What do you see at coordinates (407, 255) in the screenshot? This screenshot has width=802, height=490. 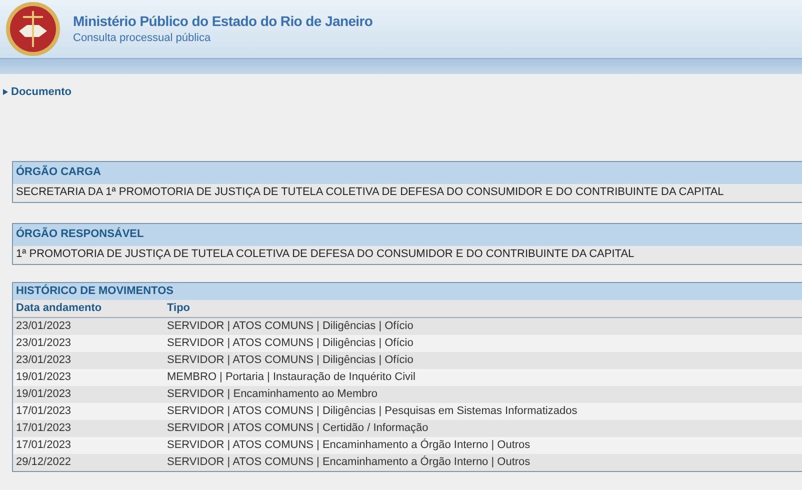 I see `panel-value: 1ª PROMOTORIA DE JUSTIÇA DE TUTELA COLETIVA DE DEFESA DO CONSUMIDOR E DO CONTRIBUINTE DA CAPITAL` at bounding box center [407, 255].